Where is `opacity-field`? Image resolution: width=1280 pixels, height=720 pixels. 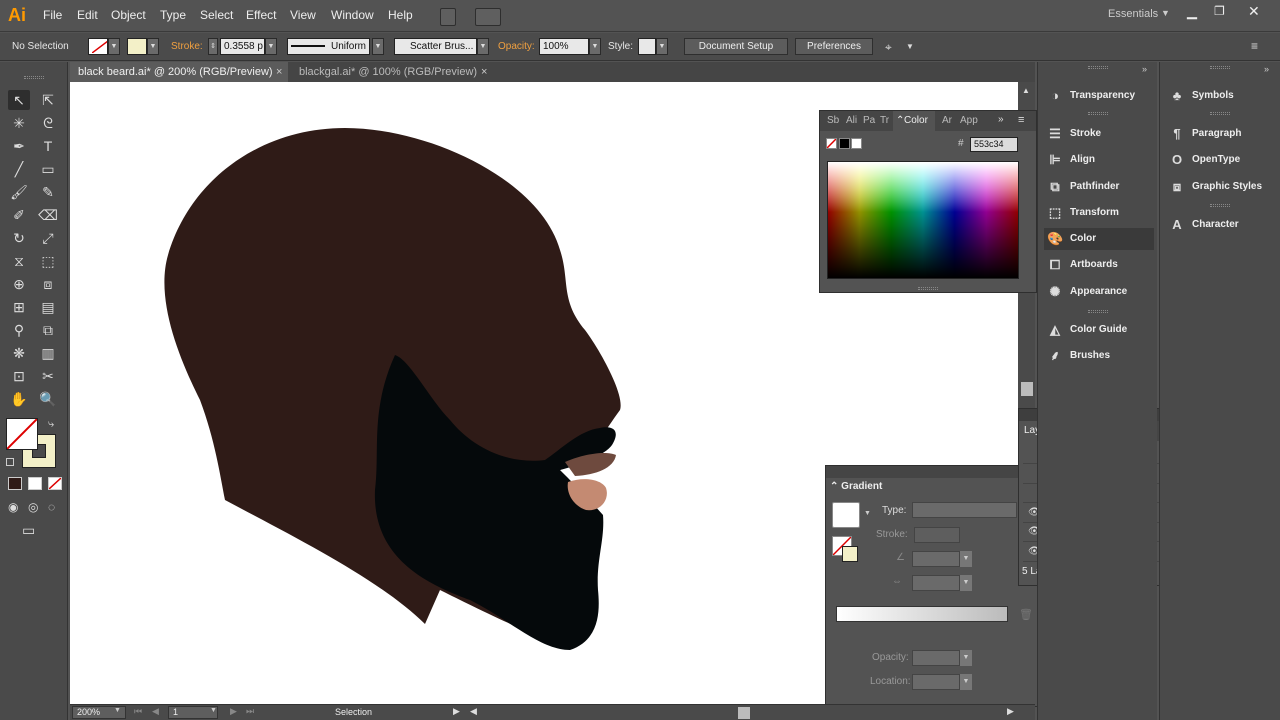
opacity-field is located at coordinates (936, 658).